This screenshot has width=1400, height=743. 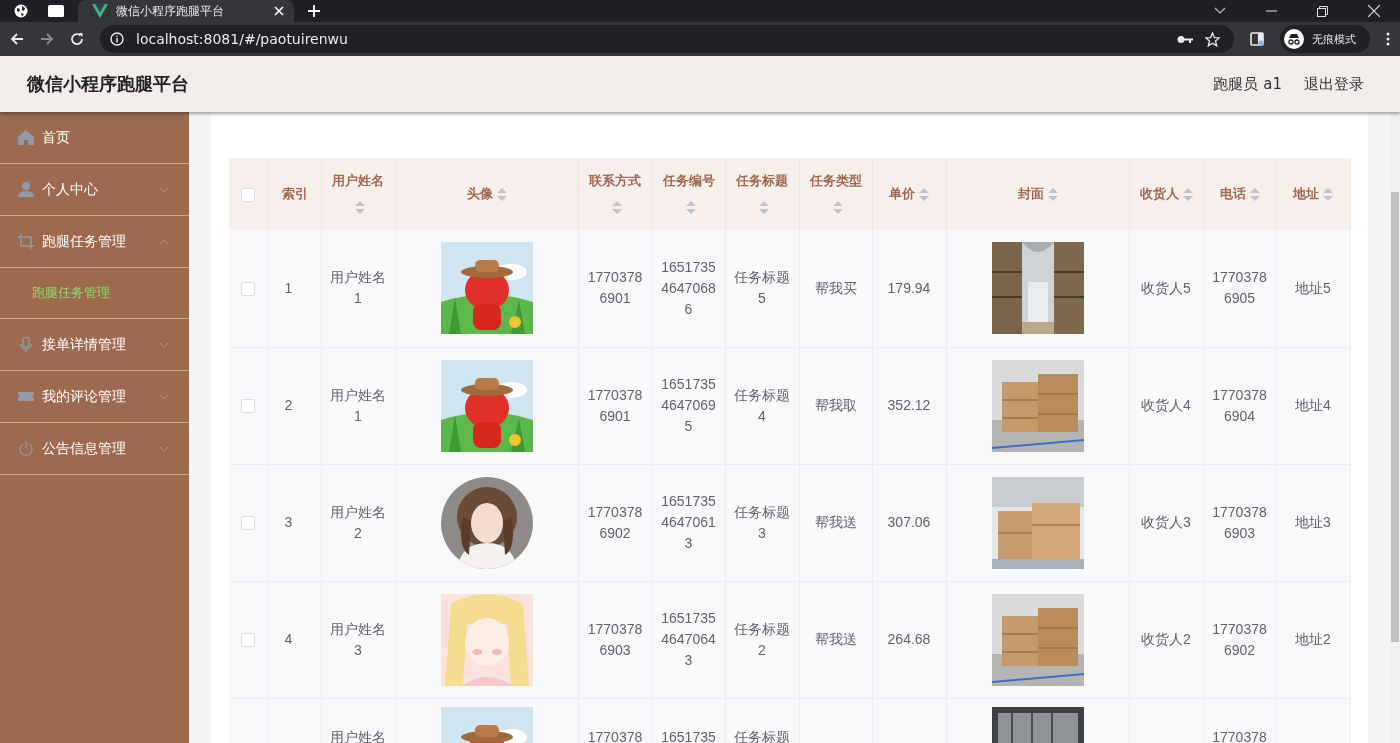 I want to click on submenu-item: 跑腿任务管理, so click(x=94, y=293).